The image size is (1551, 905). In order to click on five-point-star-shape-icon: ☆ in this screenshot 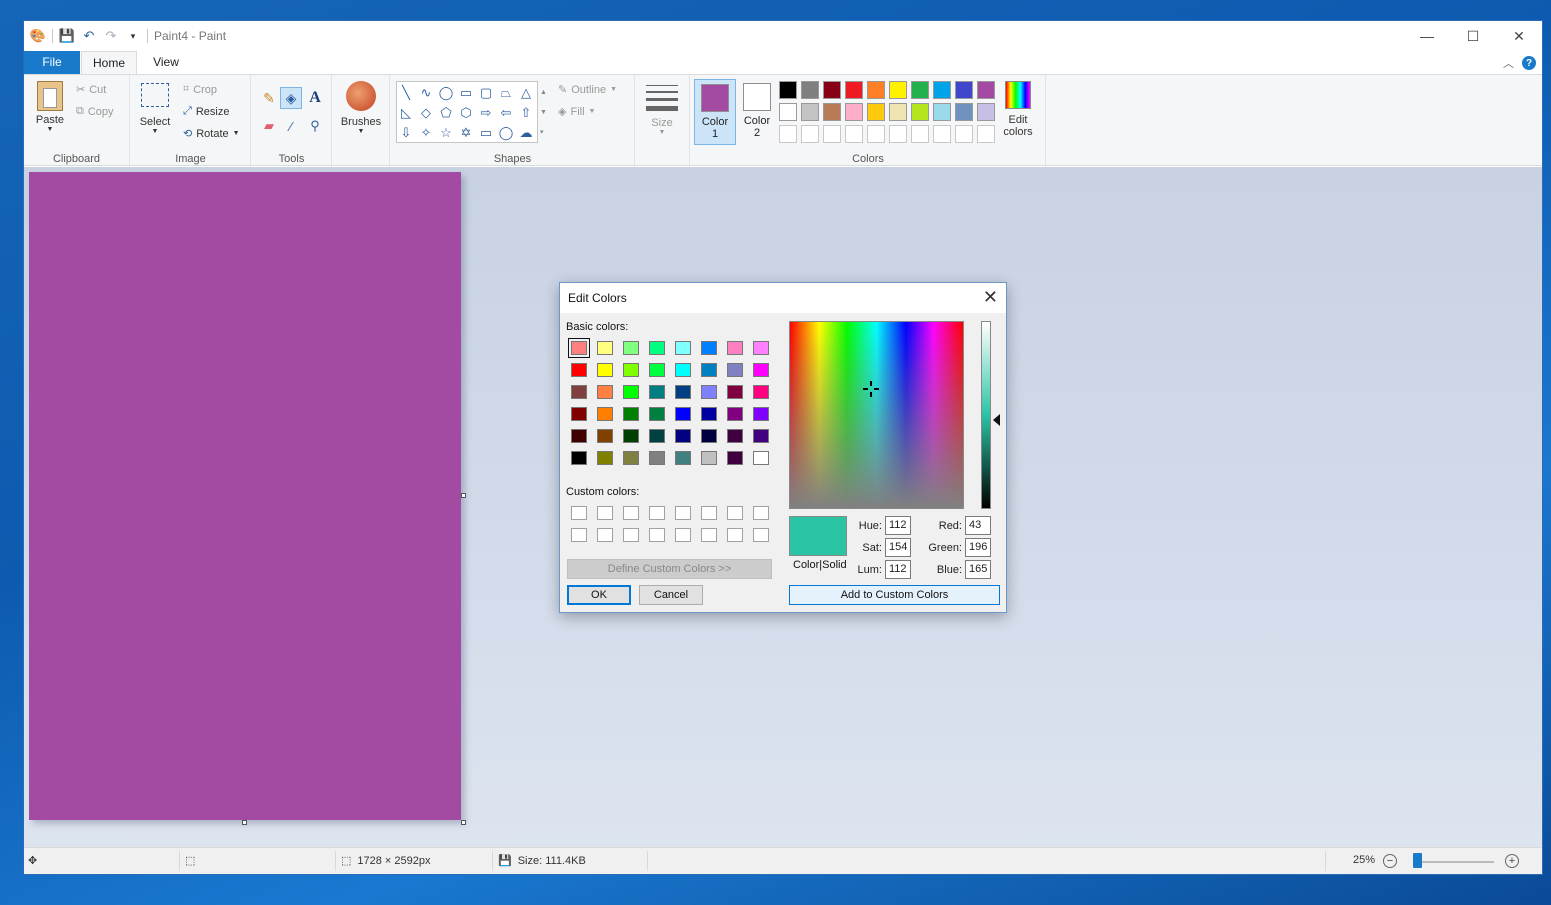, I will do `click(446, 133)`.